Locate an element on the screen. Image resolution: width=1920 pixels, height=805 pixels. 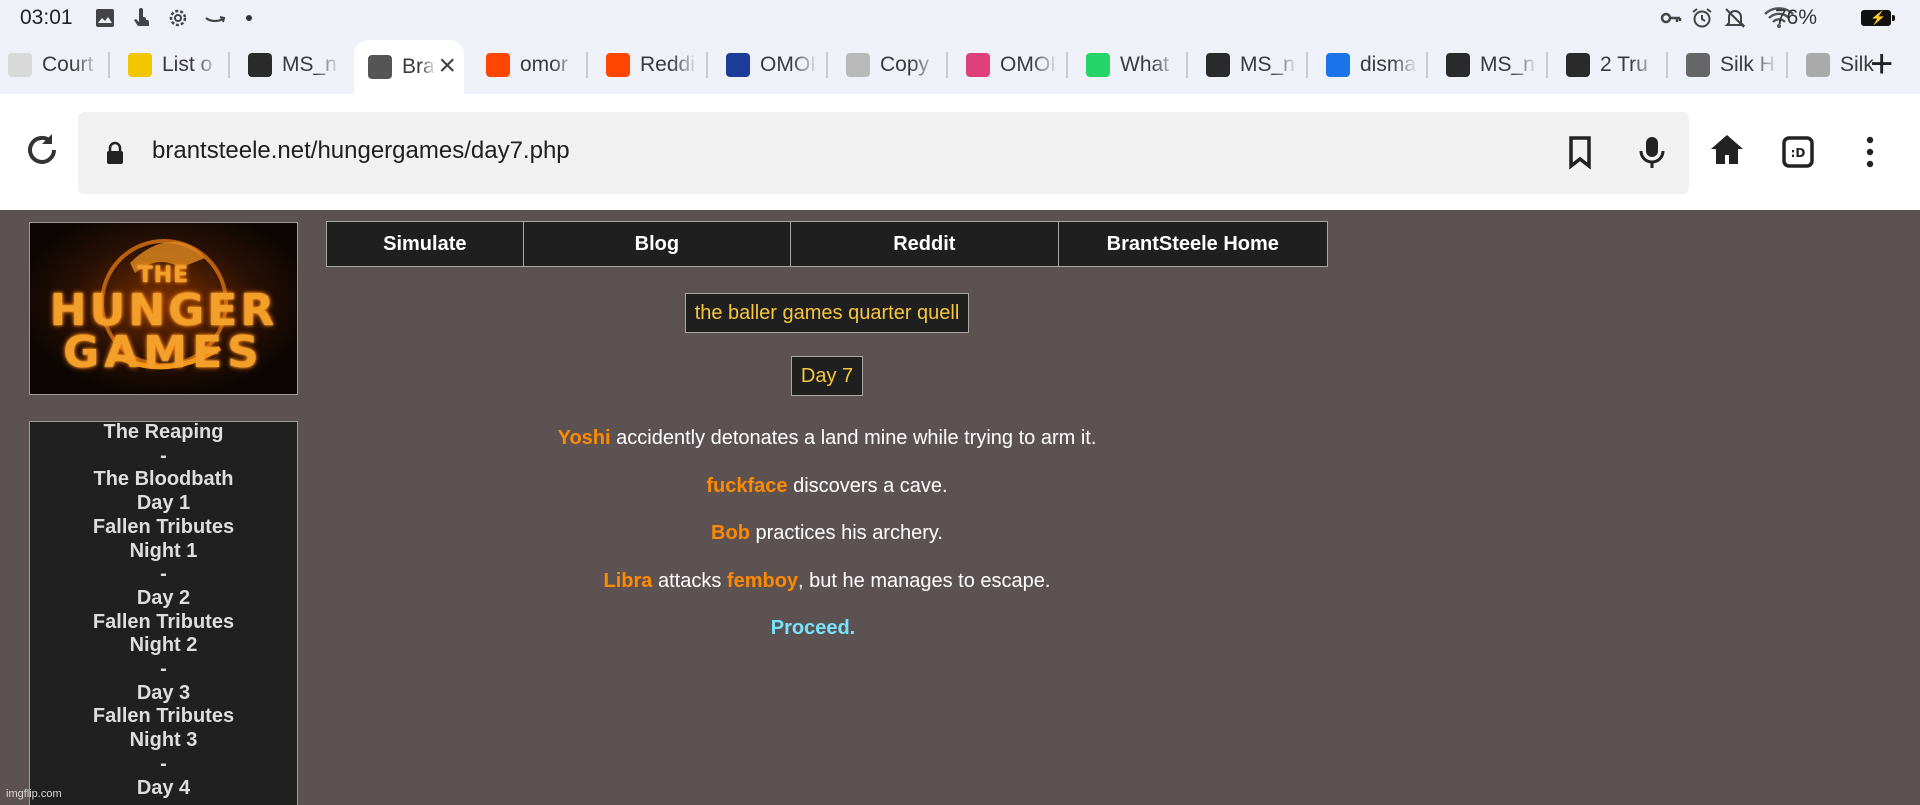
tab-title: What is located at coordinates (1145, 64).